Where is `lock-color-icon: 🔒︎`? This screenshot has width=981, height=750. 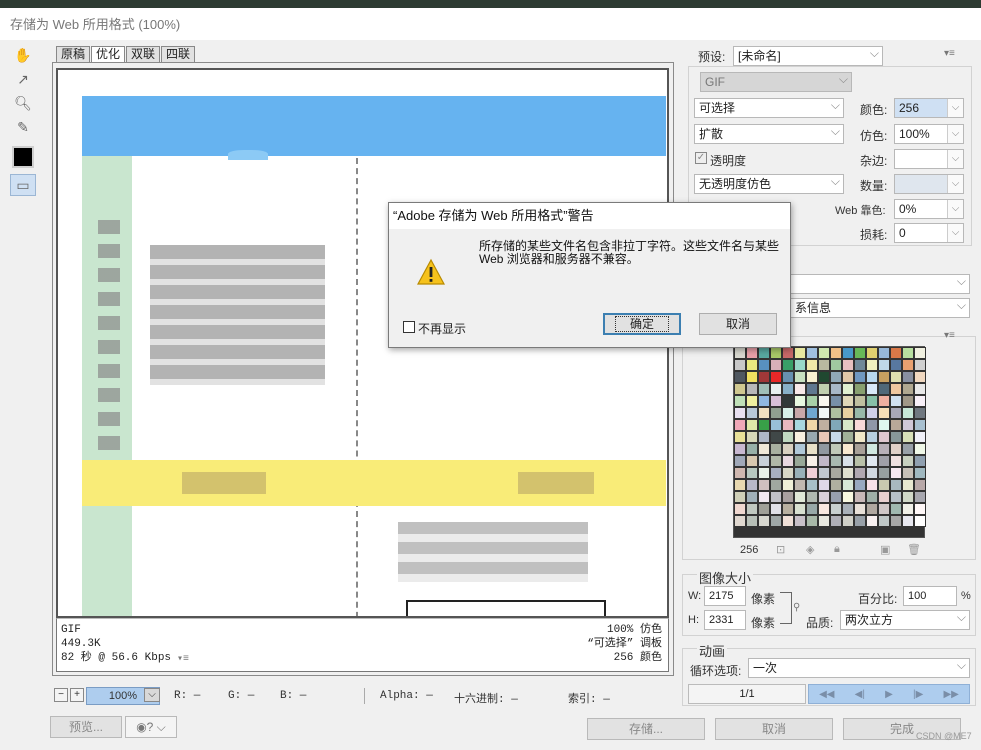 lock-color-icon: 🔒︎ is located at coordinates (837, 549).